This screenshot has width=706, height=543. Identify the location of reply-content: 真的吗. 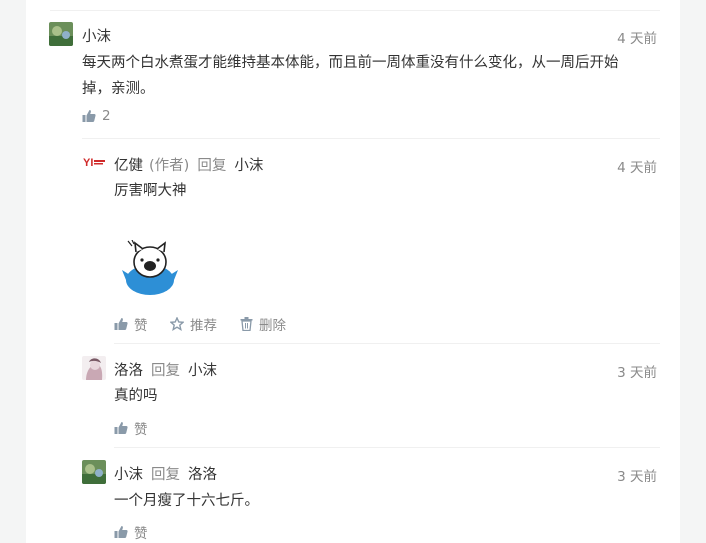
(136, 396).